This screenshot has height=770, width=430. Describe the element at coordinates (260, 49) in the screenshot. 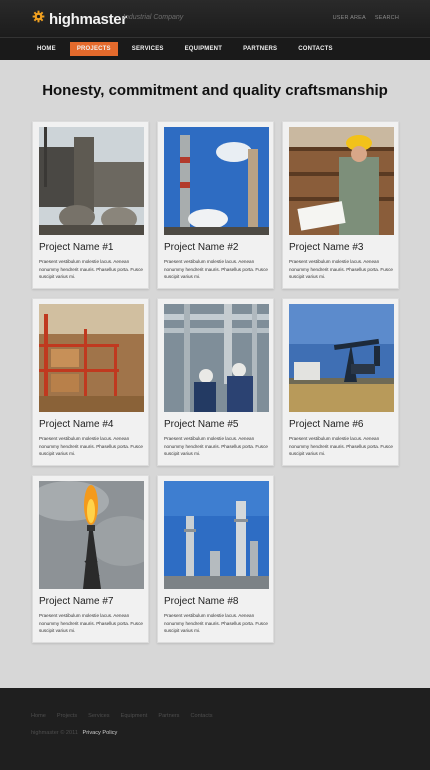

I see `nav-partners: PARTNERS` at that location.